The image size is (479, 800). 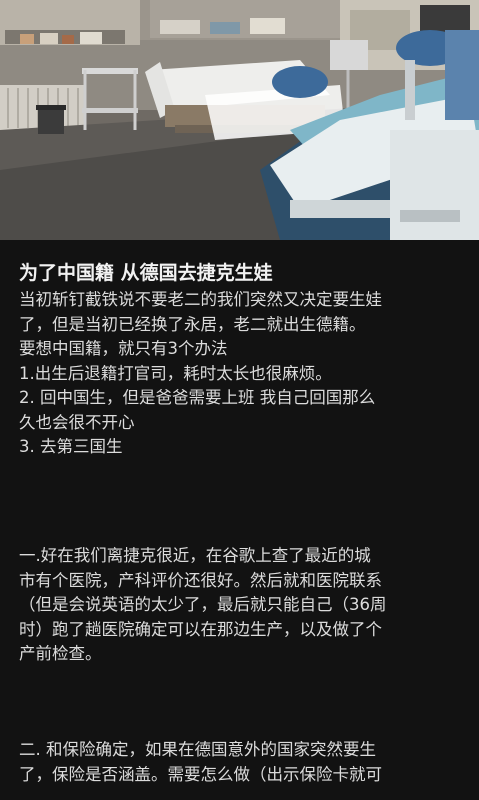 I want to click on intro-line: 2. 回中国生，但是爸爸需要上班 我自己回国那么, so click(x=197, y=397).